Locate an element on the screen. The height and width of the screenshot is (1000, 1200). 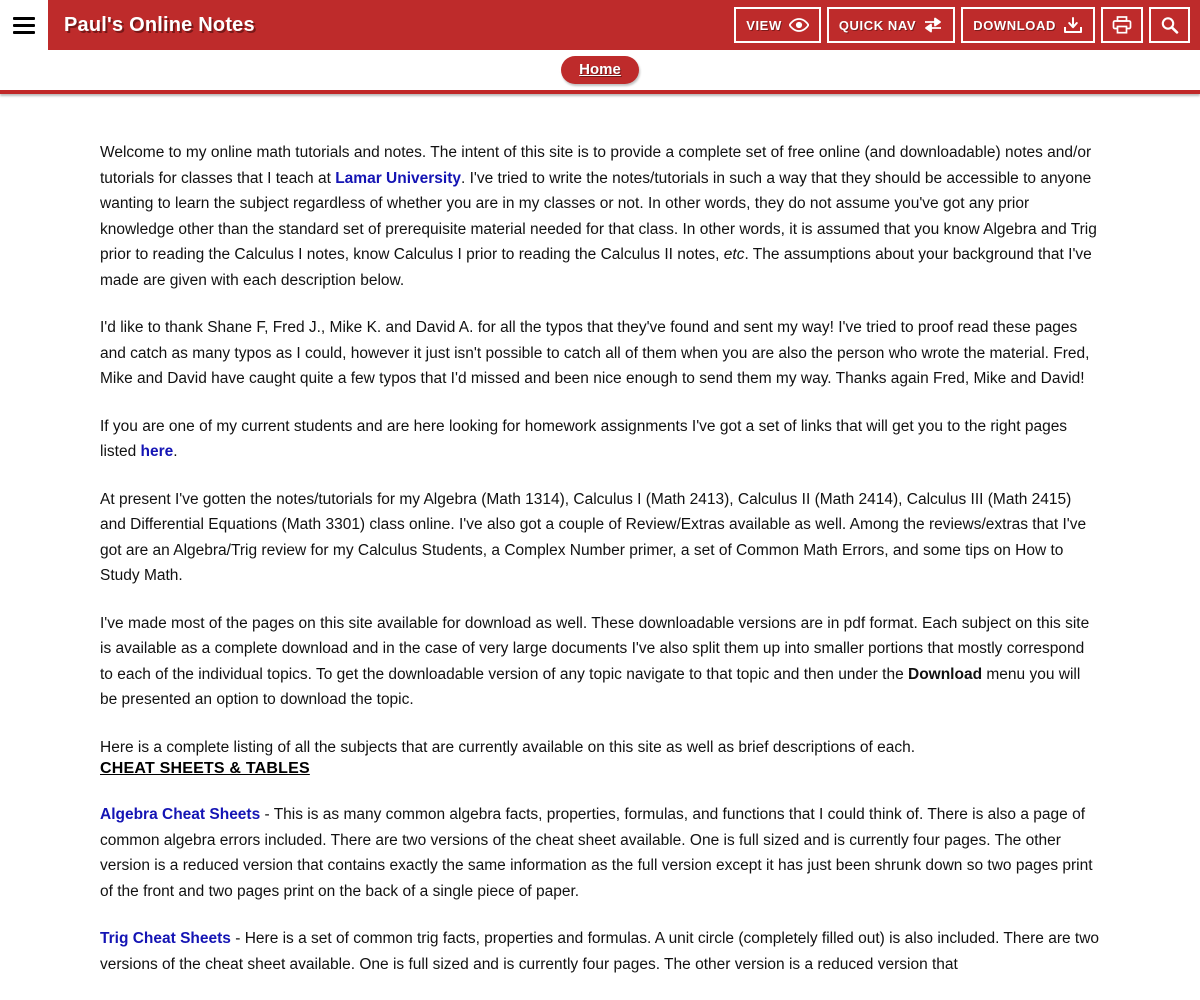
view-button: VIEW is located at coordinates (777, 25).